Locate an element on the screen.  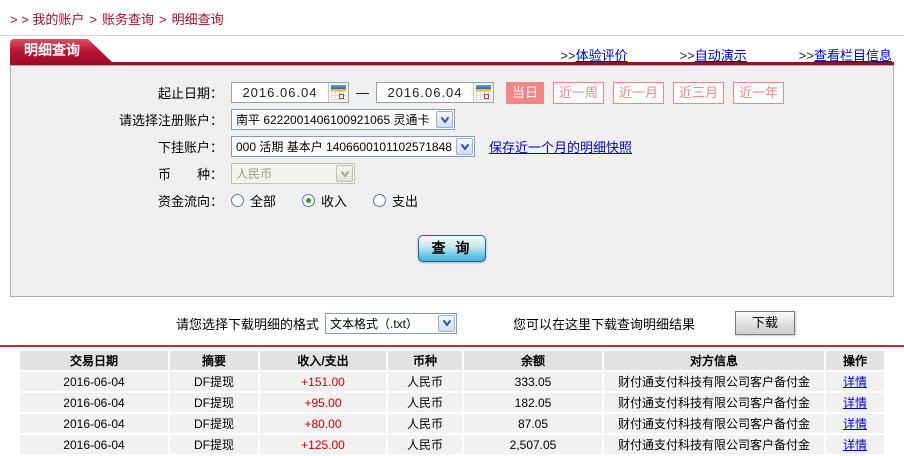
flow-label: 资金流向： is located at coordinates (190, 201).